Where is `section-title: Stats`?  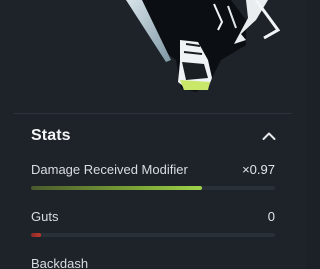 section-title: Stats is located at coordinates (51, 135).